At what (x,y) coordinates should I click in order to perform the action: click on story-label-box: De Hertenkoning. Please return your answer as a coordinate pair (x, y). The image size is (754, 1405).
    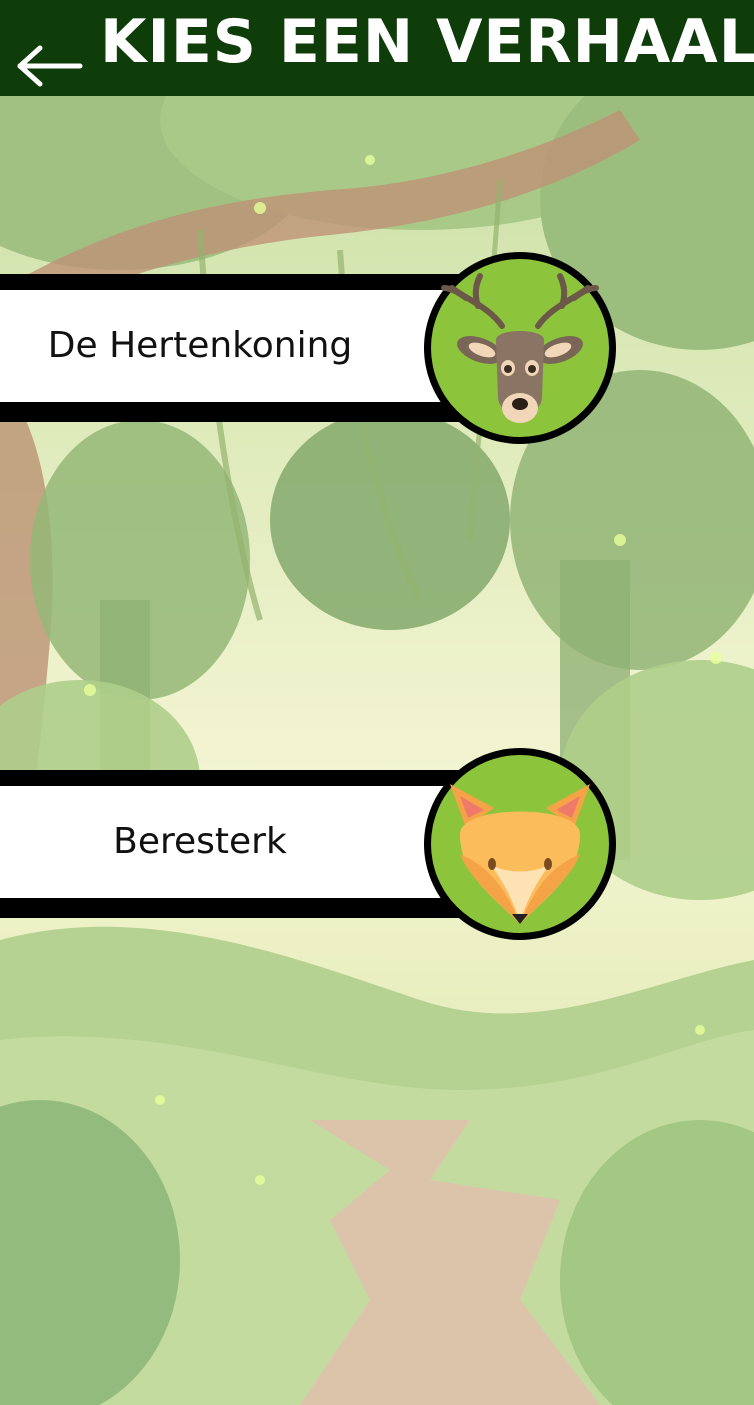
    Looking at the image, I should click on (224, 346).